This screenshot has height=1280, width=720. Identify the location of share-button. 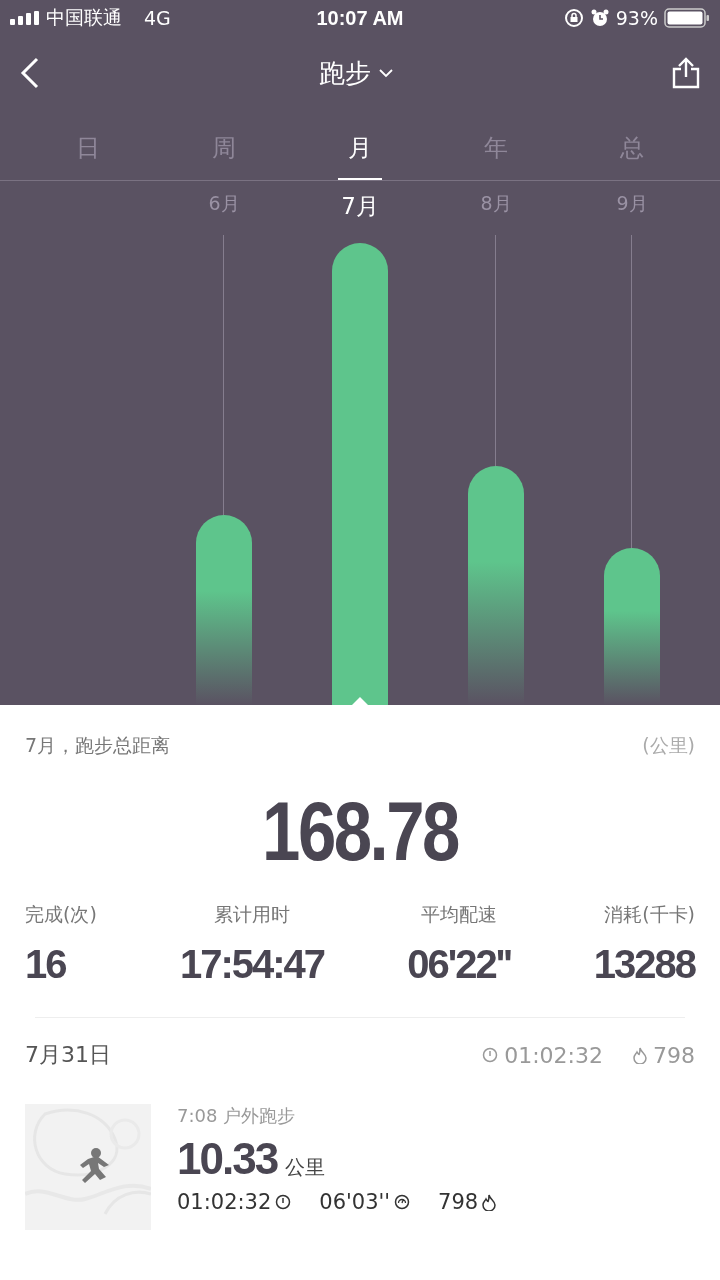
(686, 73).